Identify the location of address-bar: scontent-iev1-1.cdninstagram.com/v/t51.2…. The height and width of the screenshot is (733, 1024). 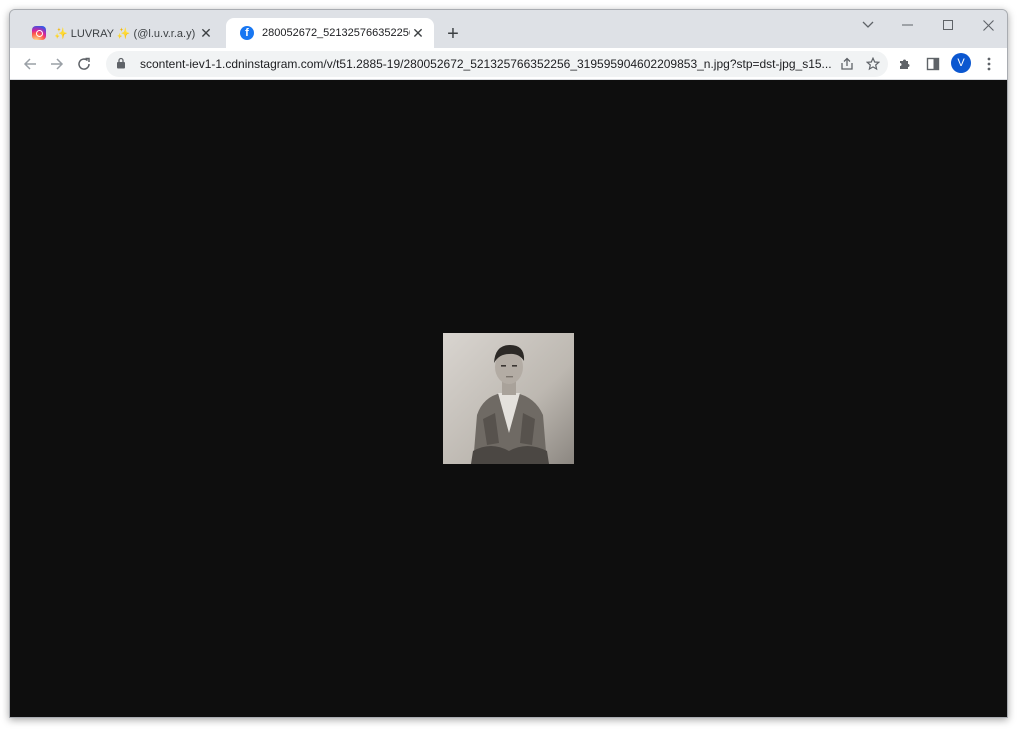
(497, 64).